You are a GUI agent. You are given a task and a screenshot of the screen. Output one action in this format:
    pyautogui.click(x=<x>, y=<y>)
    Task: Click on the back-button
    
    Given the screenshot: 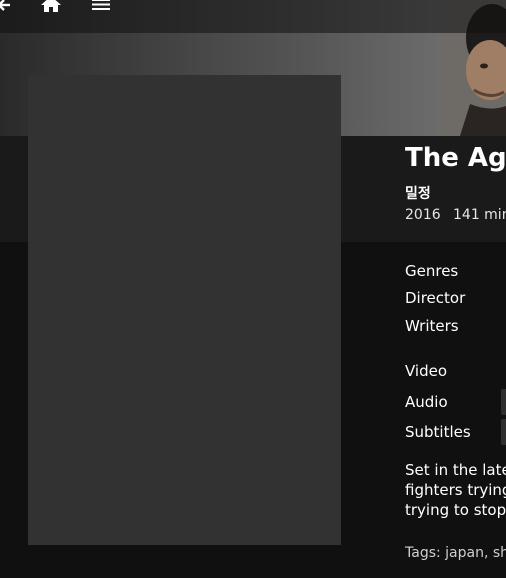 What is the action you would take?
    pyautogui.click(x=7, y=8)
    